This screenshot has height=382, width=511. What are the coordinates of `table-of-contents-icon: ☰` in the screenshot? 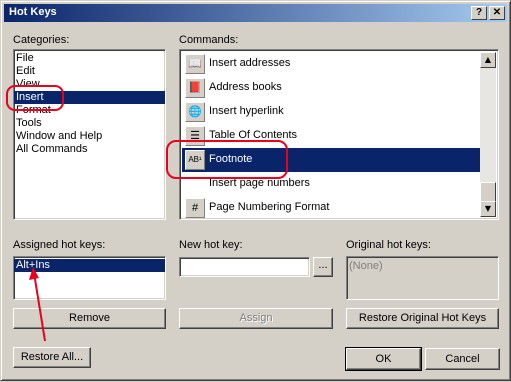 It's located at (195, 136).